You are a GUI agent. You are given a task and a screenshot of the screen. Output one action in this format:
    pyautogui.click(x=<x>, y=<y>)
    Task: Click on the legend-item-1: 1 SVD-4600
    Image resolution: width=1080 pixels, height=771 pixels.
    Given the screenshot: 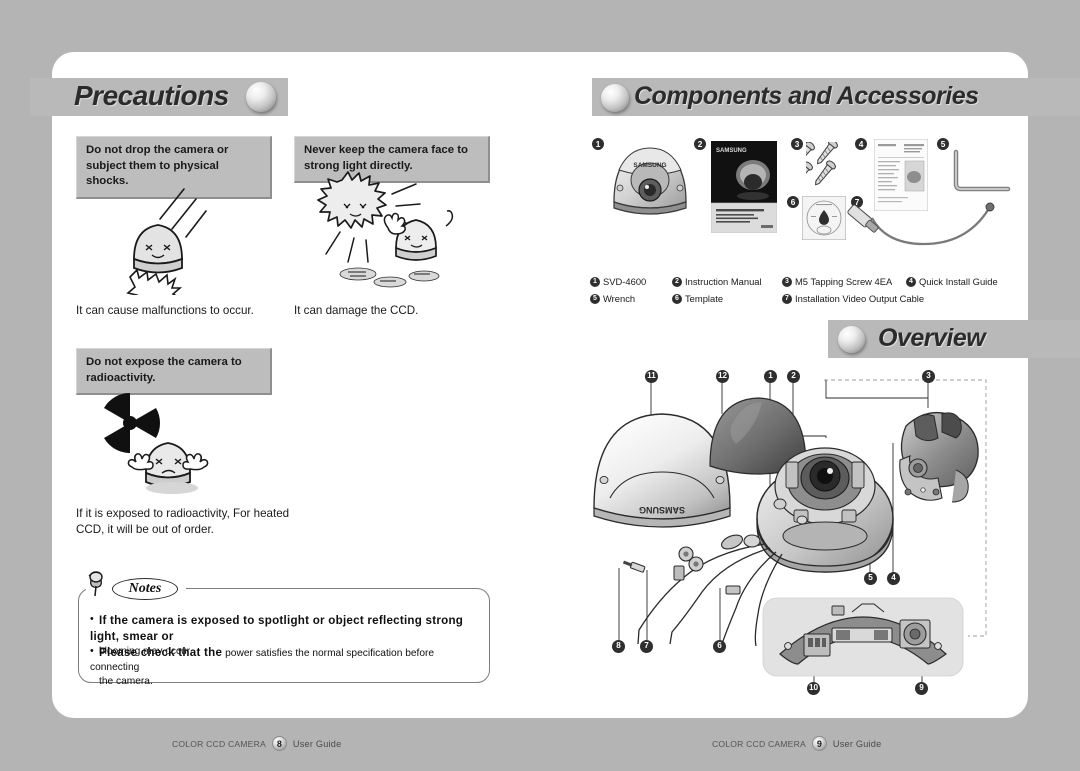 What is the action you would take?
    pyautogui.click(x=618, y=281)
    